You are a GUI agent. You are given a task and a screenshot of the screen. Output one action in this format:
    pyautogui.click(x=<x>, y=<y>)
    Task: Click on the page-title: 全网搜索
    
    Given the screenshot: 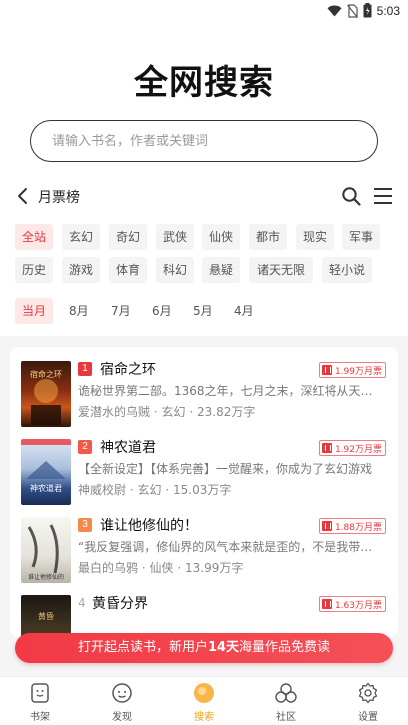 What is the action you would take?
    pyautogui.click(x=204, y=83)
    